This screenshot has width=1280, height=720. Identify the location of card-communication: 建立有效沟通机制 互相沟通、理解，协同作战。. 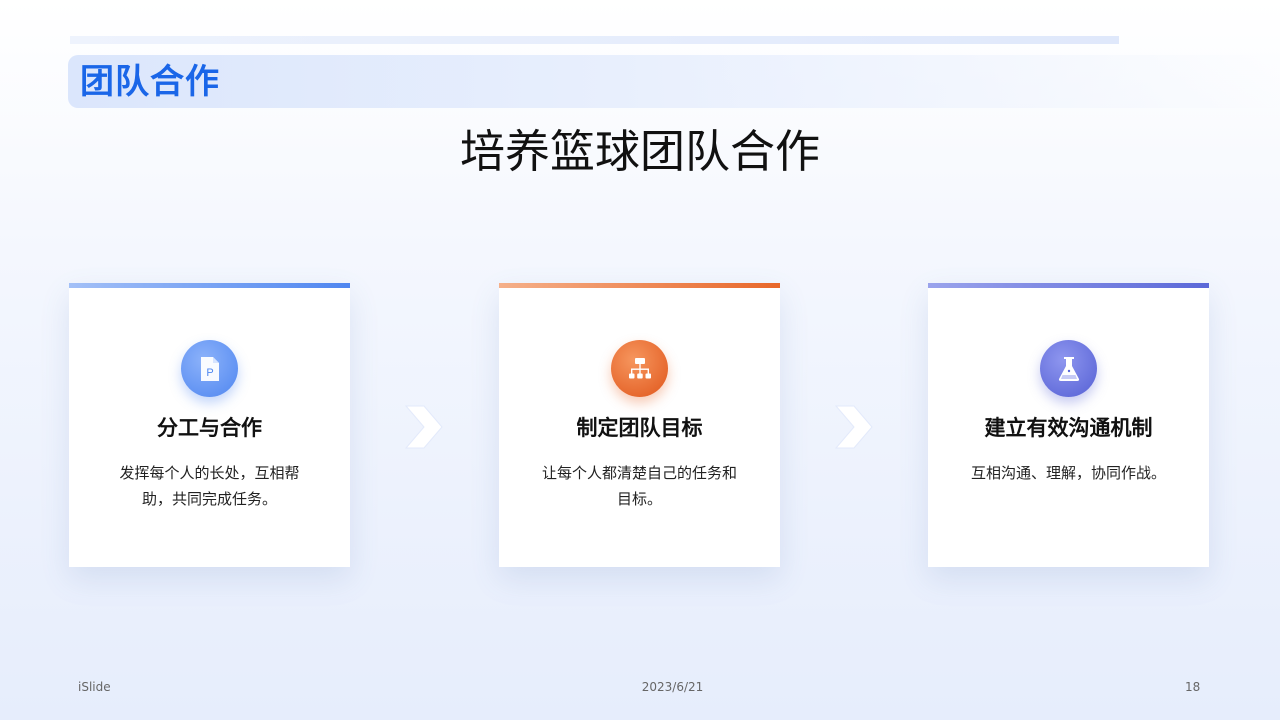
(1068, 425).